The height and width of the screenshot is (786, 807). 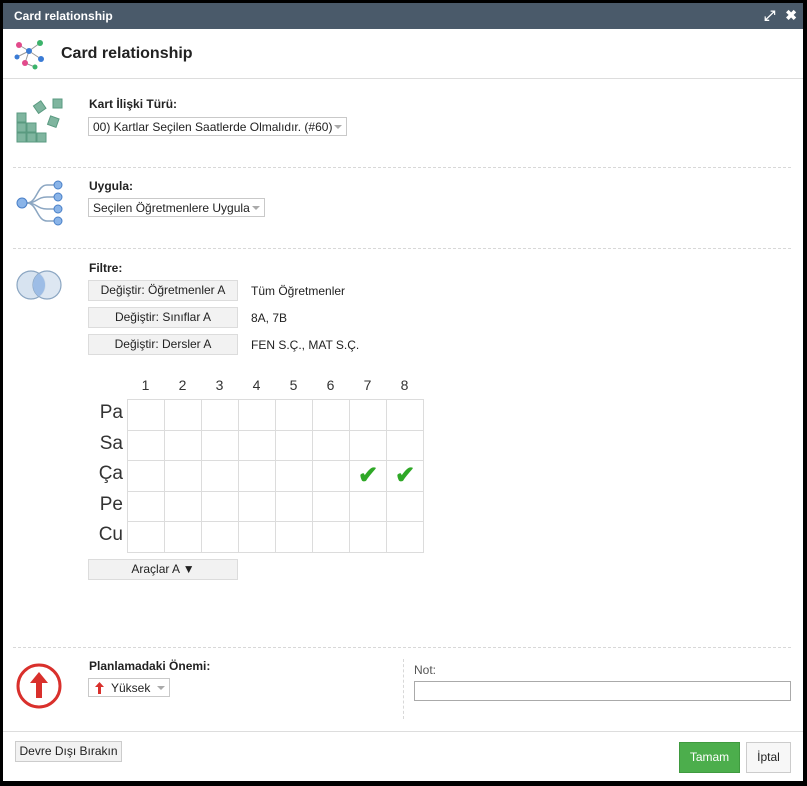 I want to click on window-title: Card relationship, so click(x=63, y=16).